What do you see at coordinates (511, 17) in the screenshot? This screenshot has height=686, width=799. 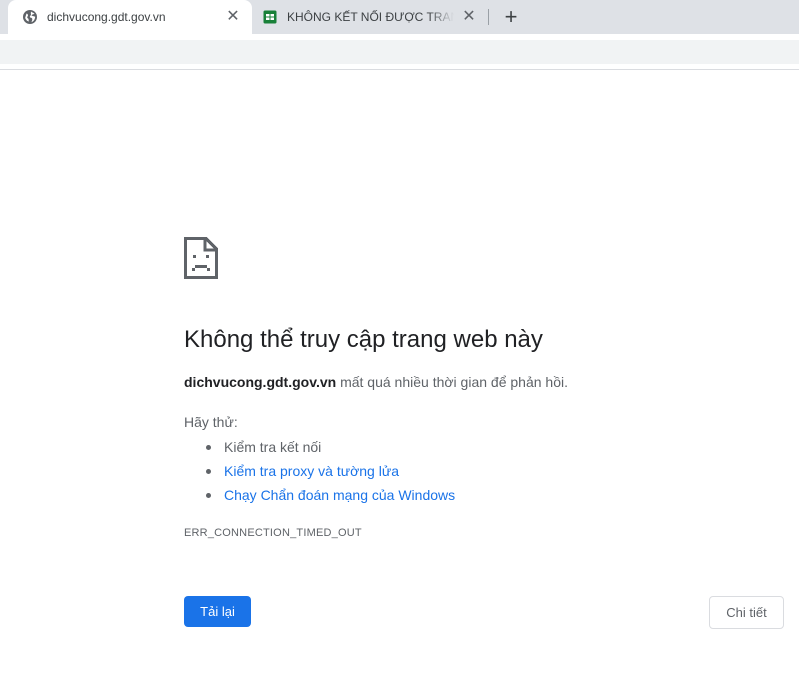 I see `new-tab-button: +` at bounding box center [511, 17].